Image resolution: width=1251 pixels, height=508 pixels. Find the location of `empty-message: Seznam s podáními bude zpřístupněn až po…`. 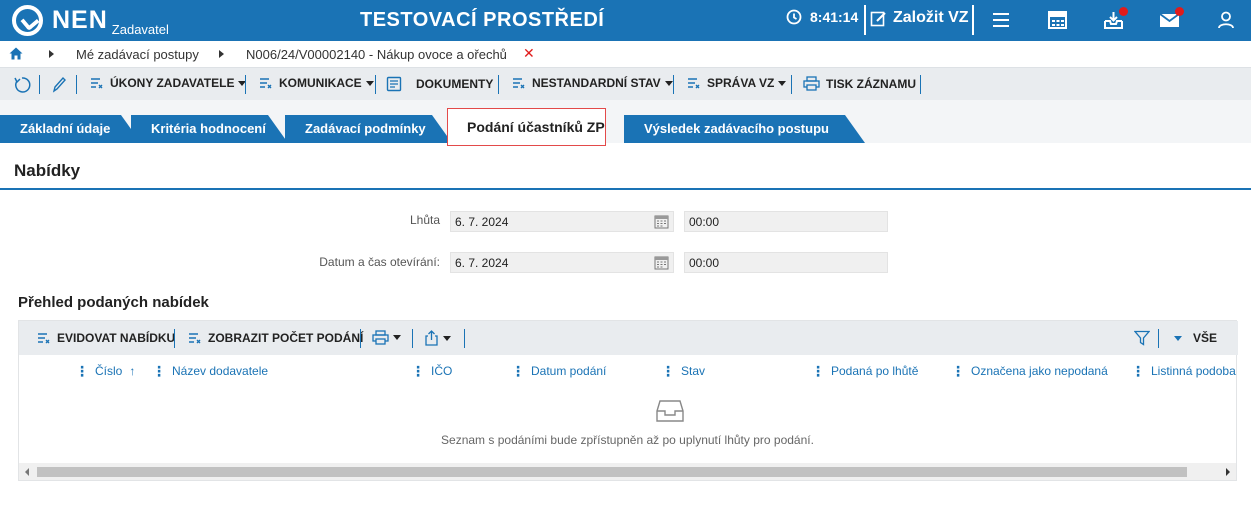

empty-message: Seznam s podáními bude zpřístupněn až po… is located at coordinates (627, 440).